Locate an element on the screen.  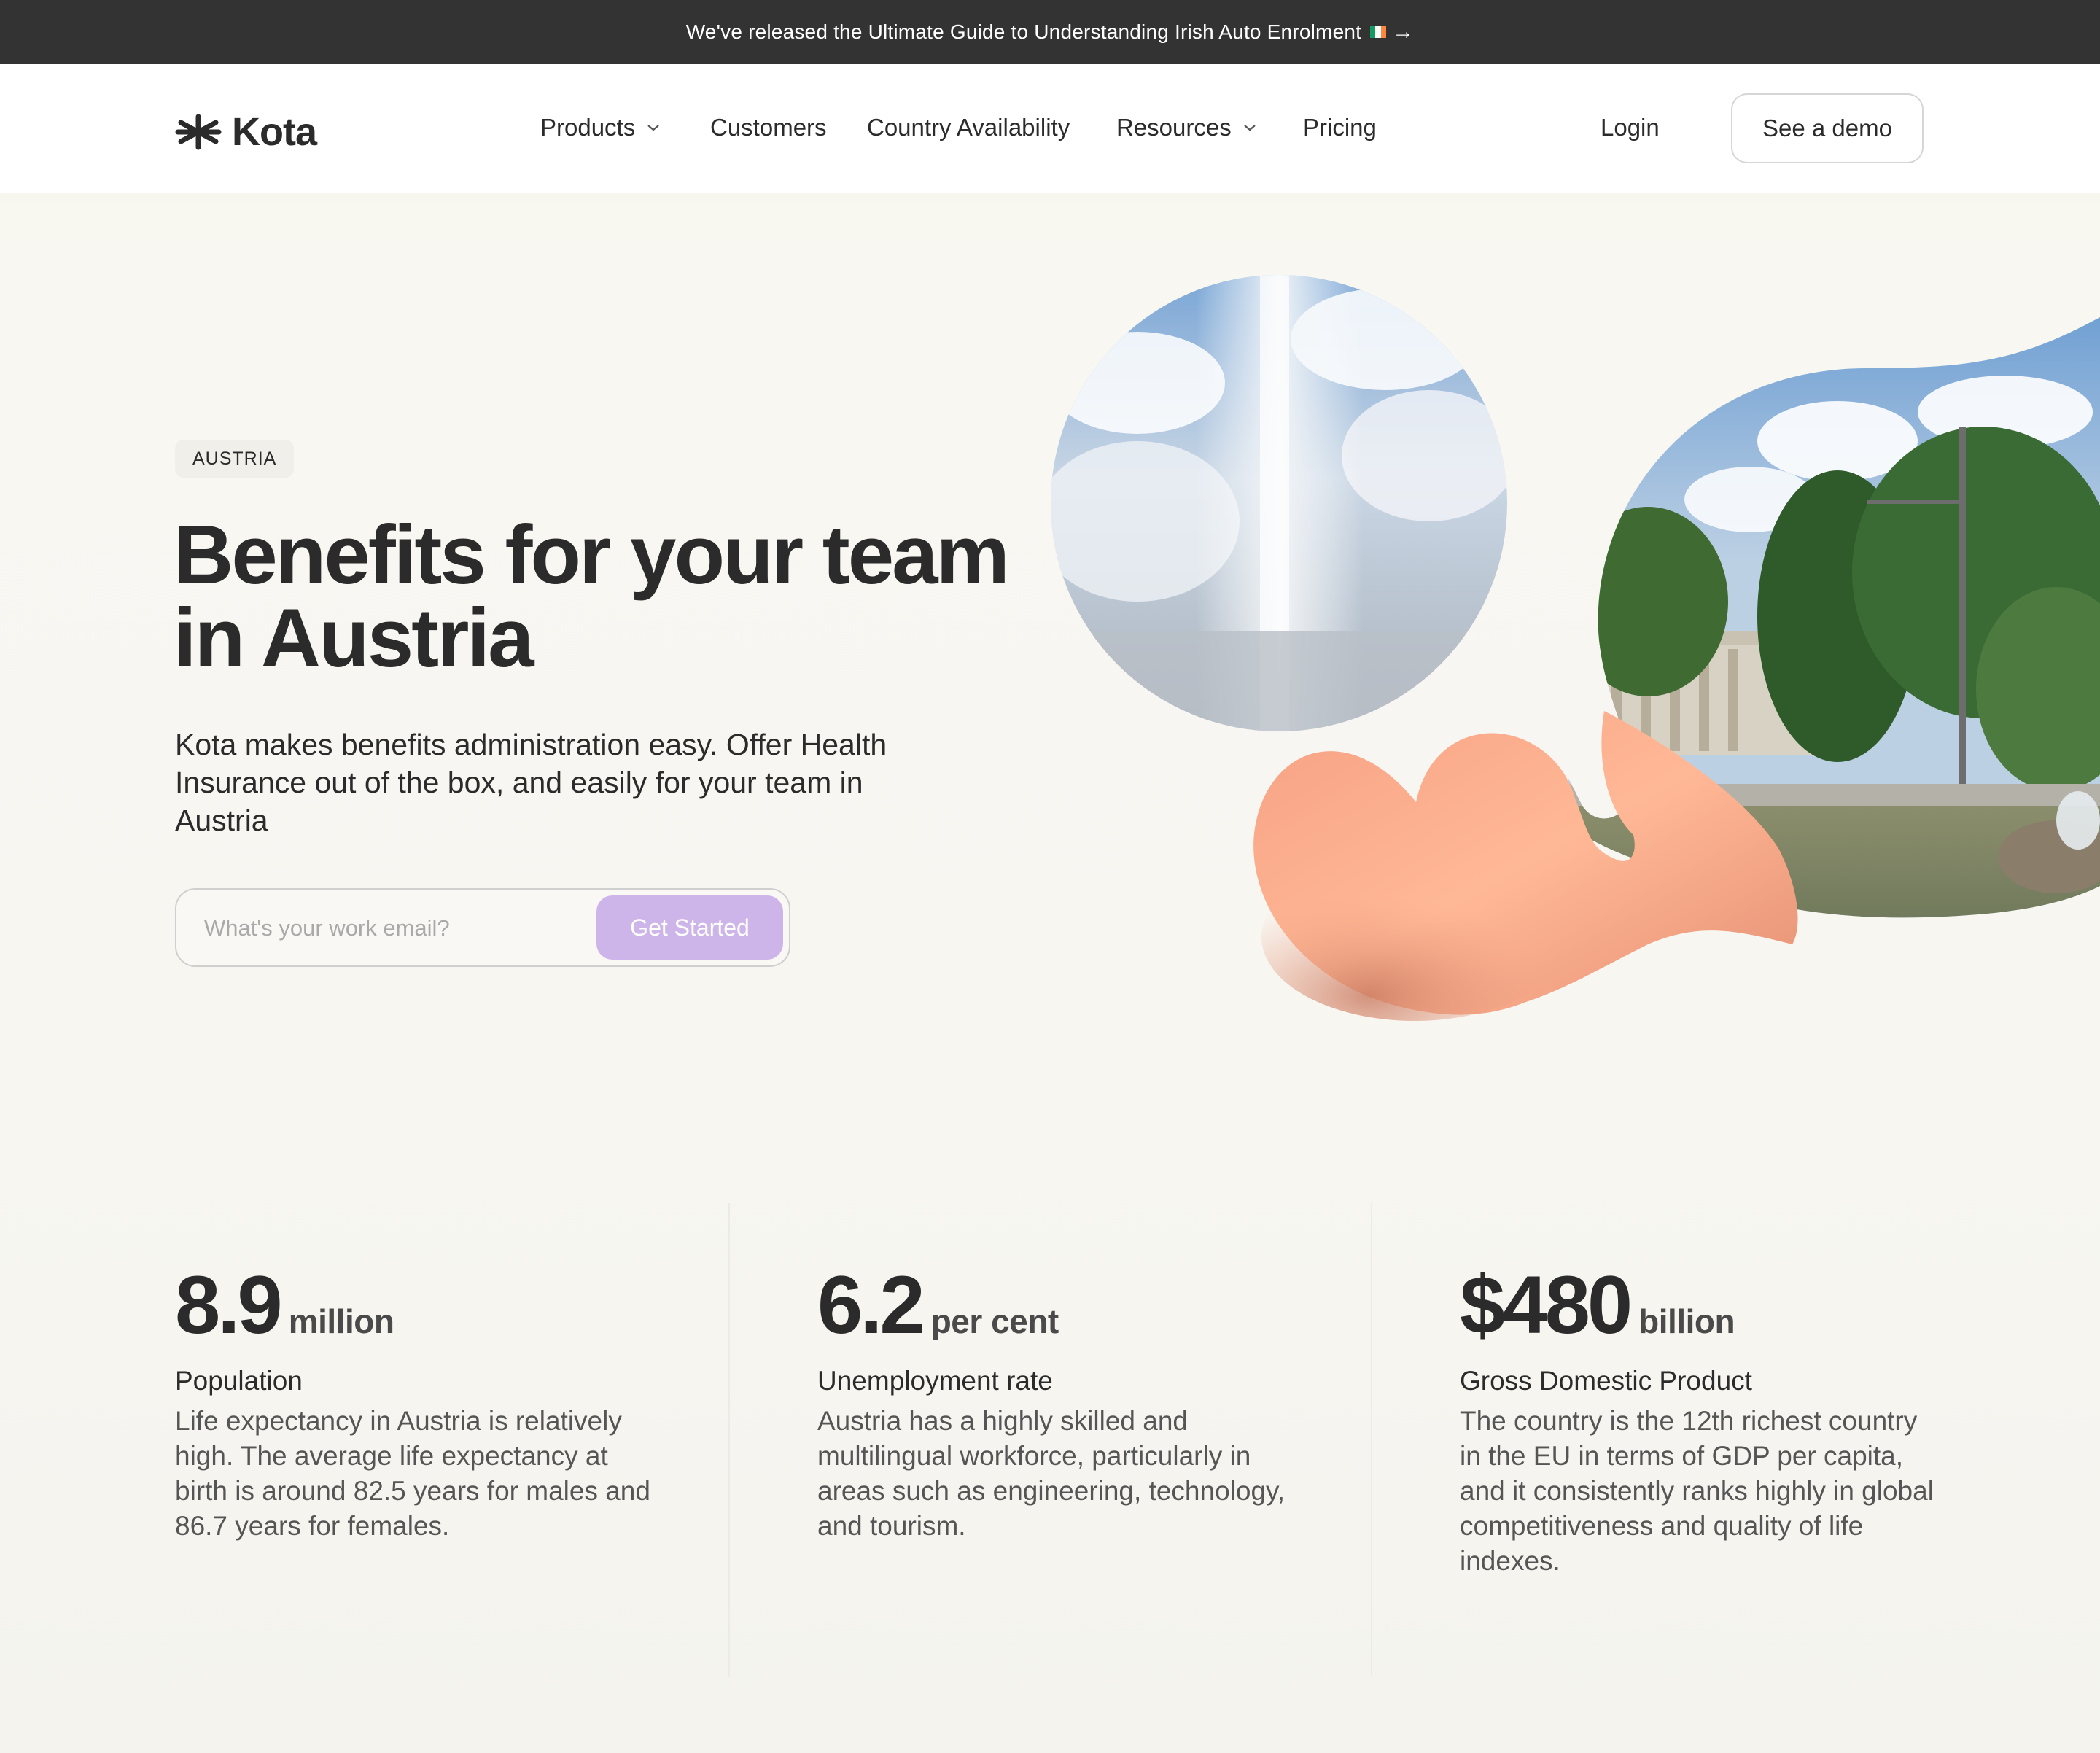
nav-country-availability: Country Availability is located at coordinates (968, 127).